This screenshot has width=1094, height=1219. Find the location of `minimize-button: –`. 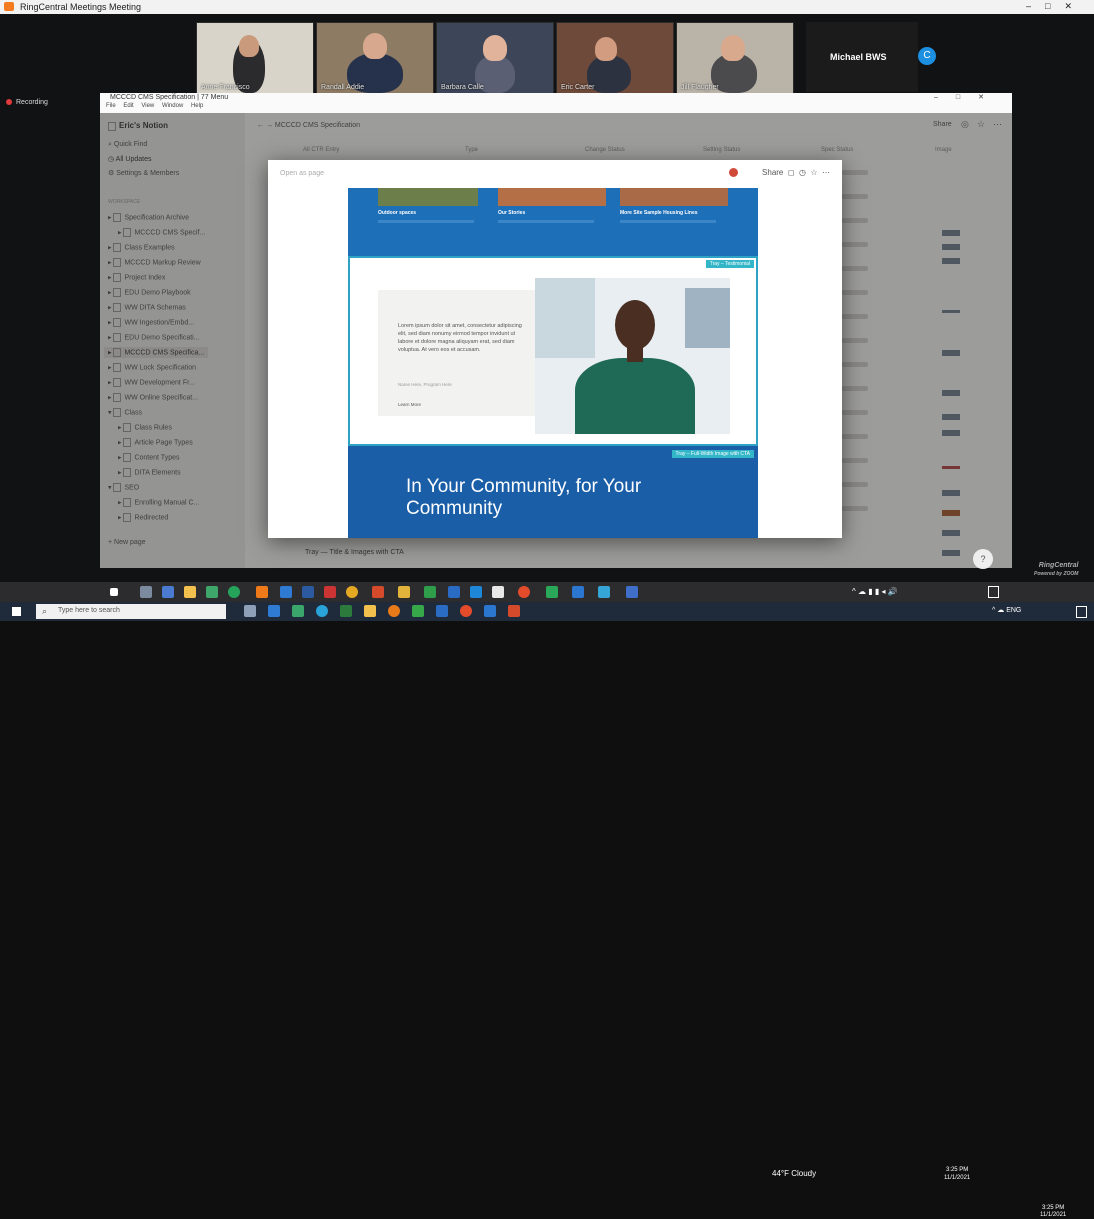

minimize-button: – is located at coordinates (1035, 6).